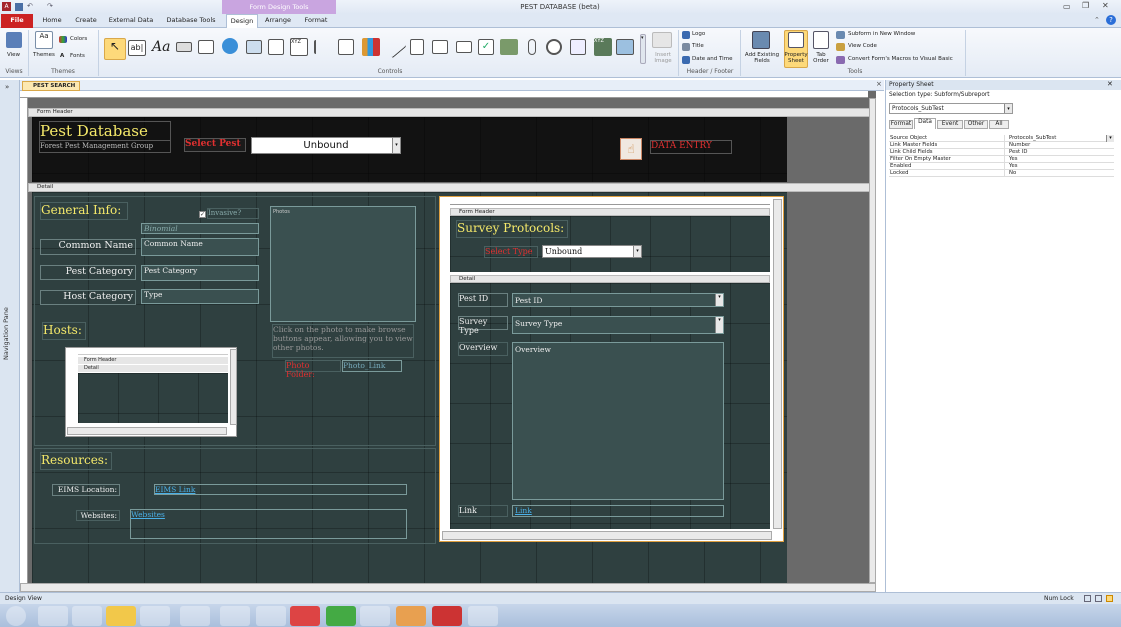  Describe the element at coordinates (976, 124) in the screenshot. I see `tab-other-props: Other` at that location.